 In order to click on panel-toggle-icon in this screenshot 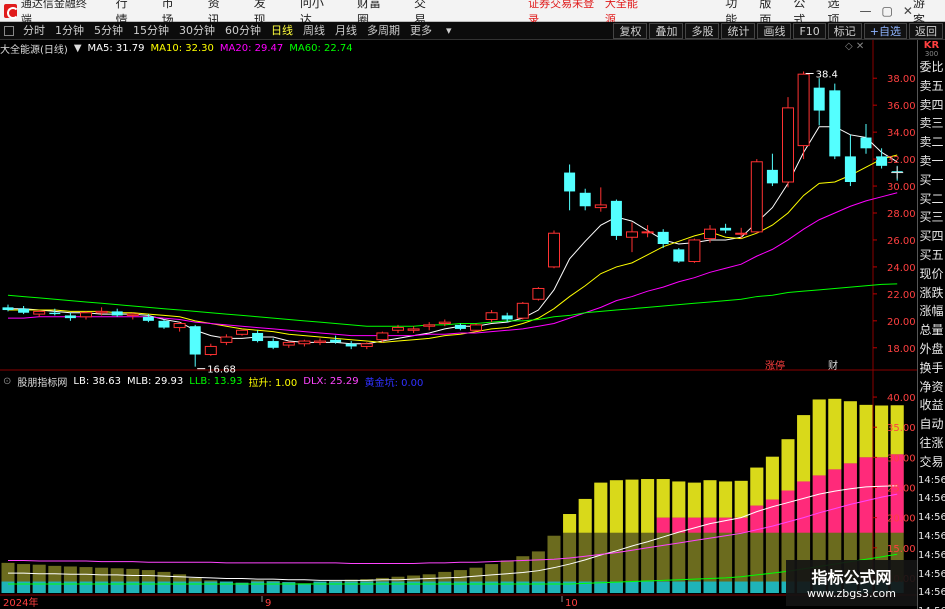, I will do `click(9, 30)`.